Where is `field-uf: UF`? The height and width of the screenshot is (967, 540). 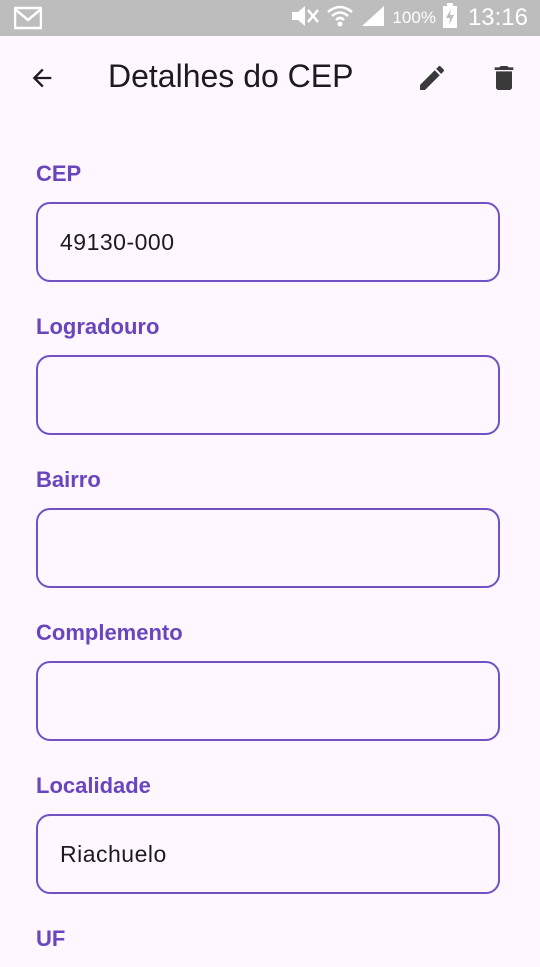
field-uf: UF is located at coordinates (270, 939).